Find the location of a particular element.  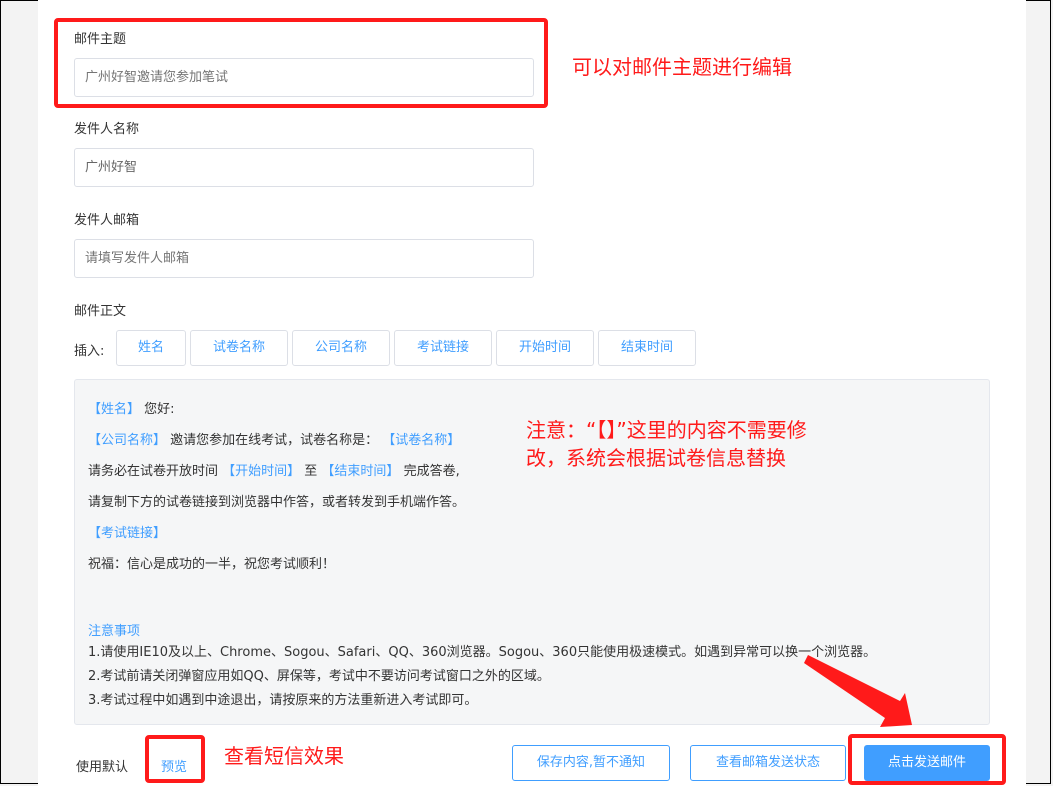

tag-paper-name: 【试卷名称】 is located at coordinates (419, 440).